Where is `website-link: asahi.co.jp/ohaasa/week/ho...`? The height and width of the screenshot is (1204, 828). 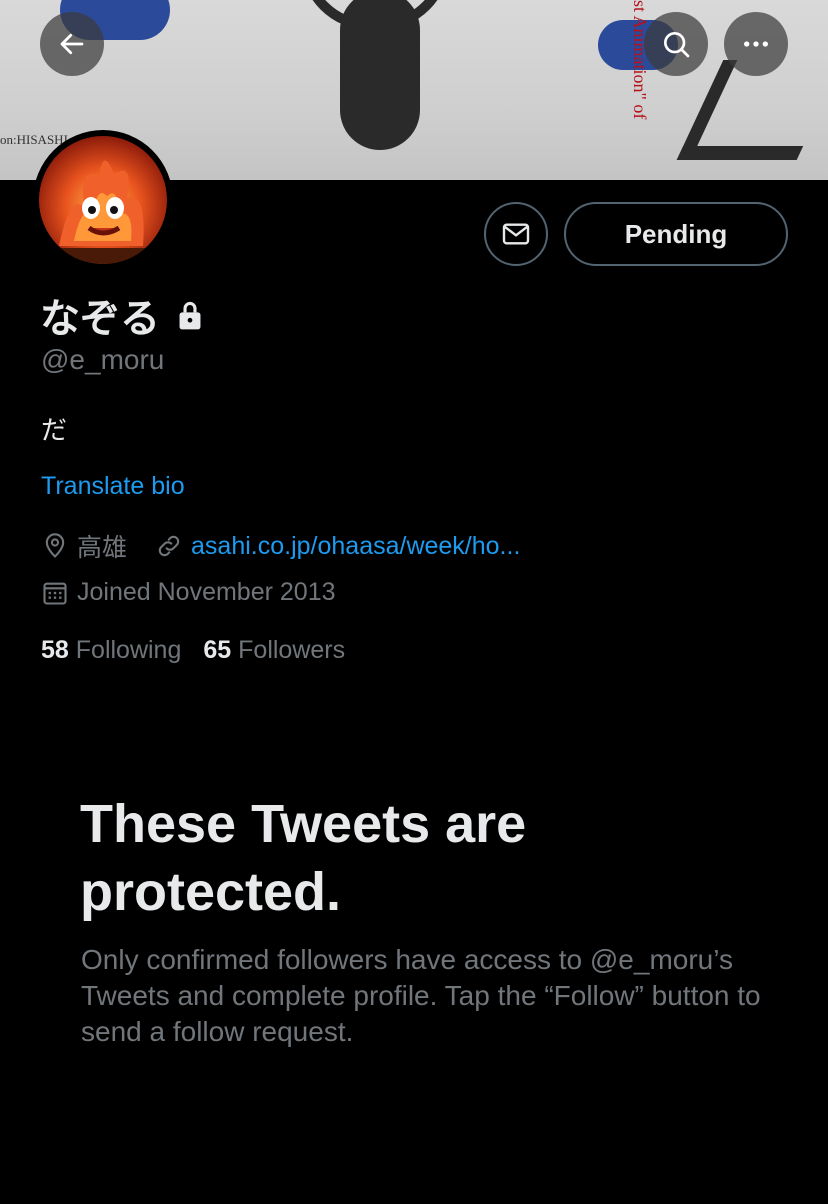
website-link: asahi.co.jp/ohaasa/week/ho... is located at coordinates (355, 546).